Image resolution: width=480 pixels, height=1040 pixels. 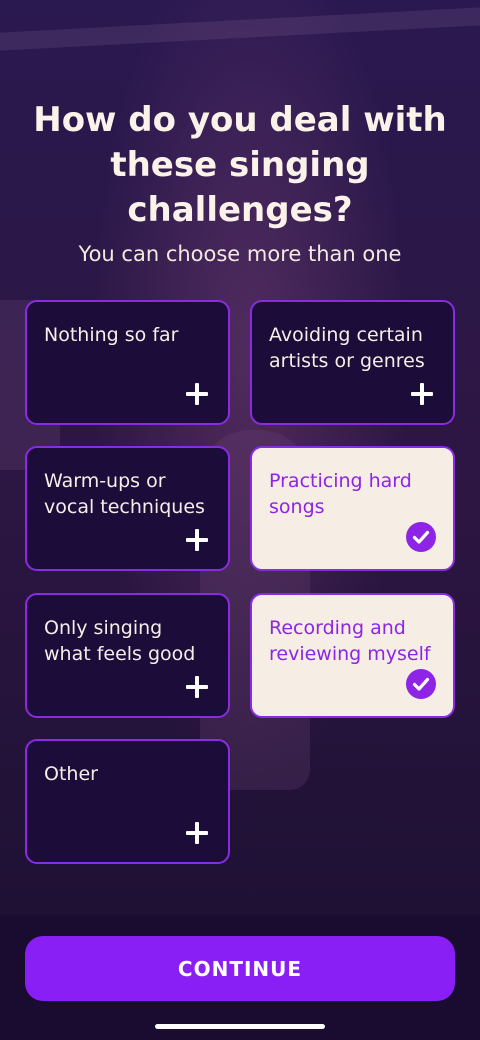 I want to click on option-other: Other, so click(x=127, y=801).